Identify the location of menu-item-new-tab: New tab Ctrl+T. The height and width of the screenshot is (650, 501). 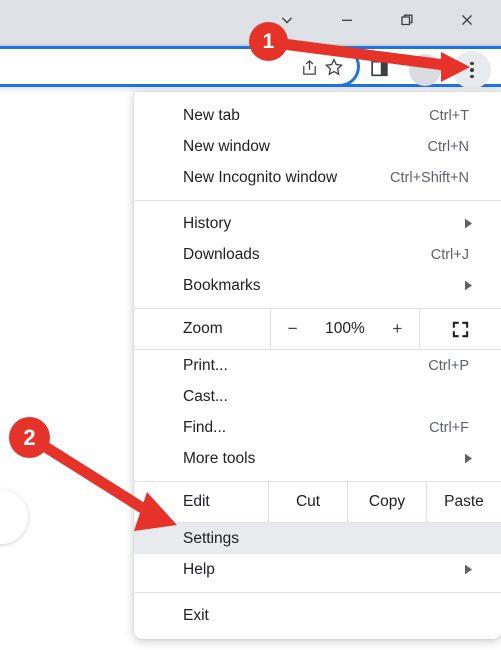
(317, 115).